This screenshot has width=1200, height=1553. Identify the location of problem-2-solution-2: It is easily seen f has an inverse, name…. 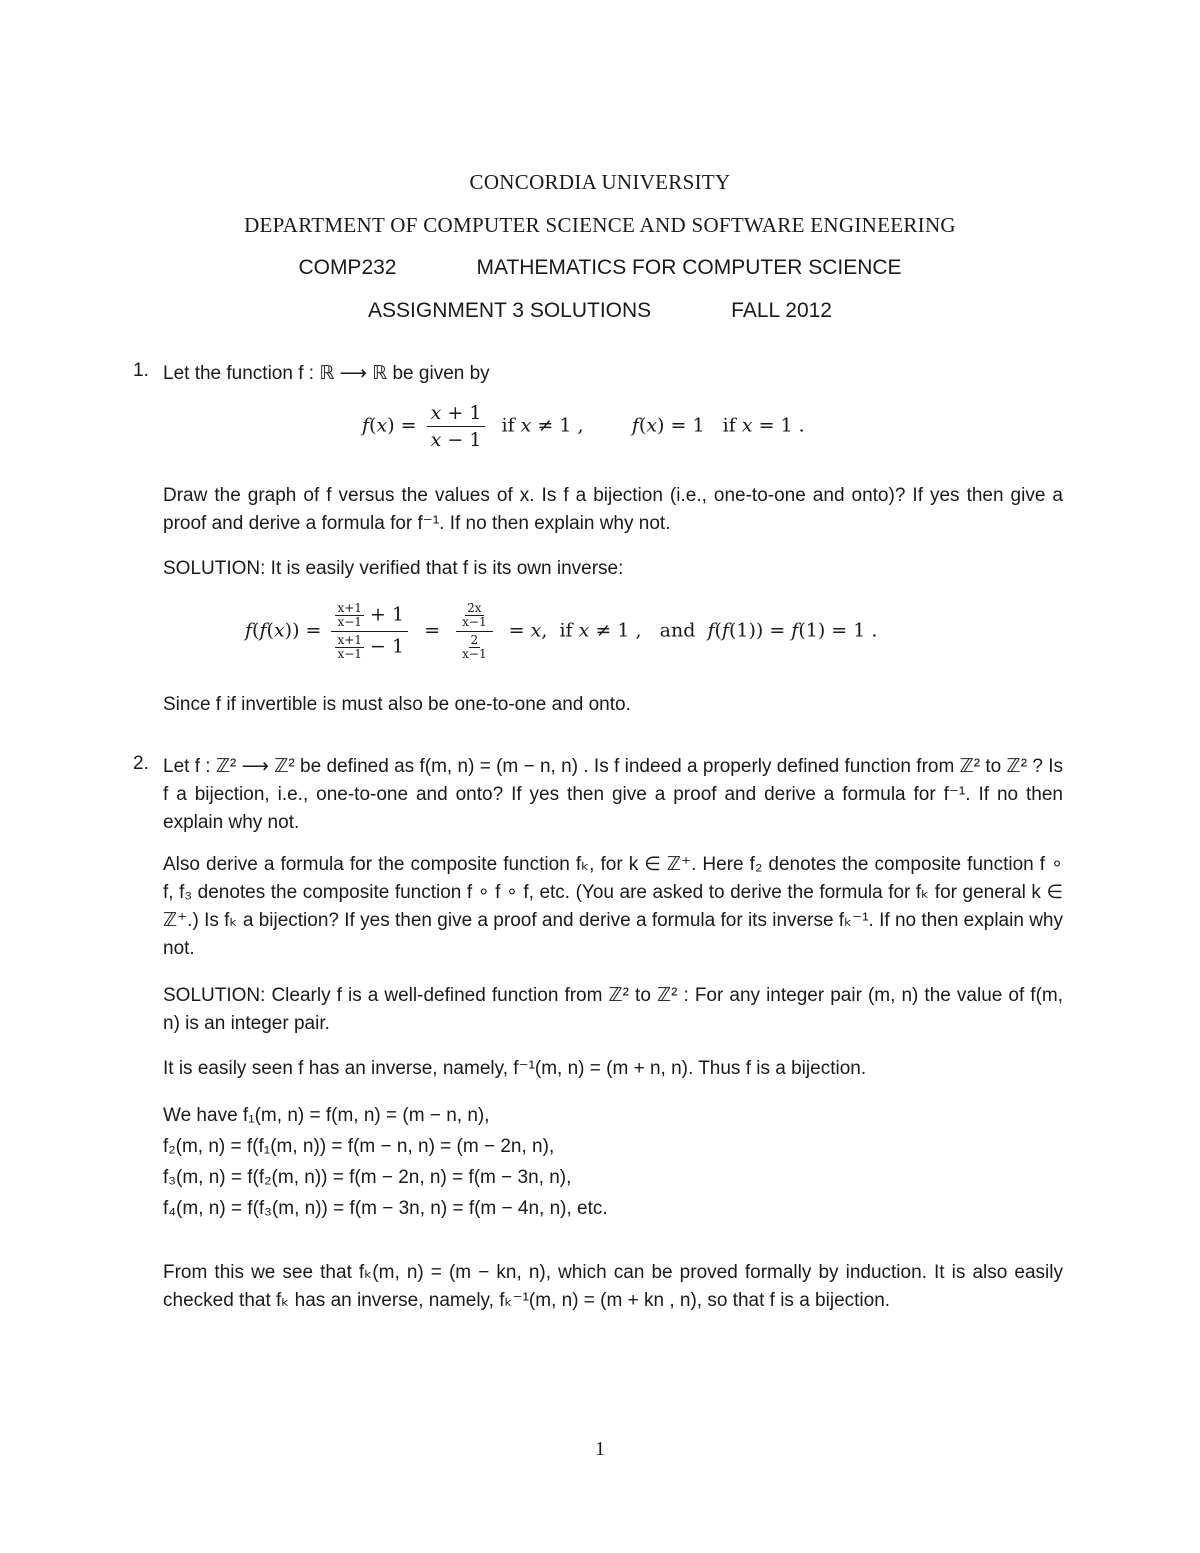
(515, 1068).